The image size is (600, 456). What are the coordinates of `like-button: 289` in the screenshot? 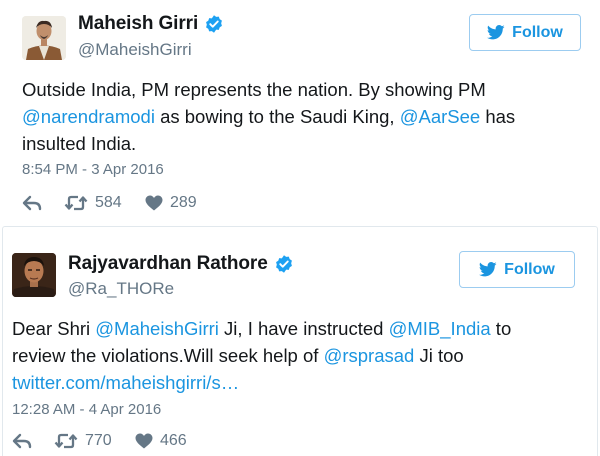 It's located at (171, 203).